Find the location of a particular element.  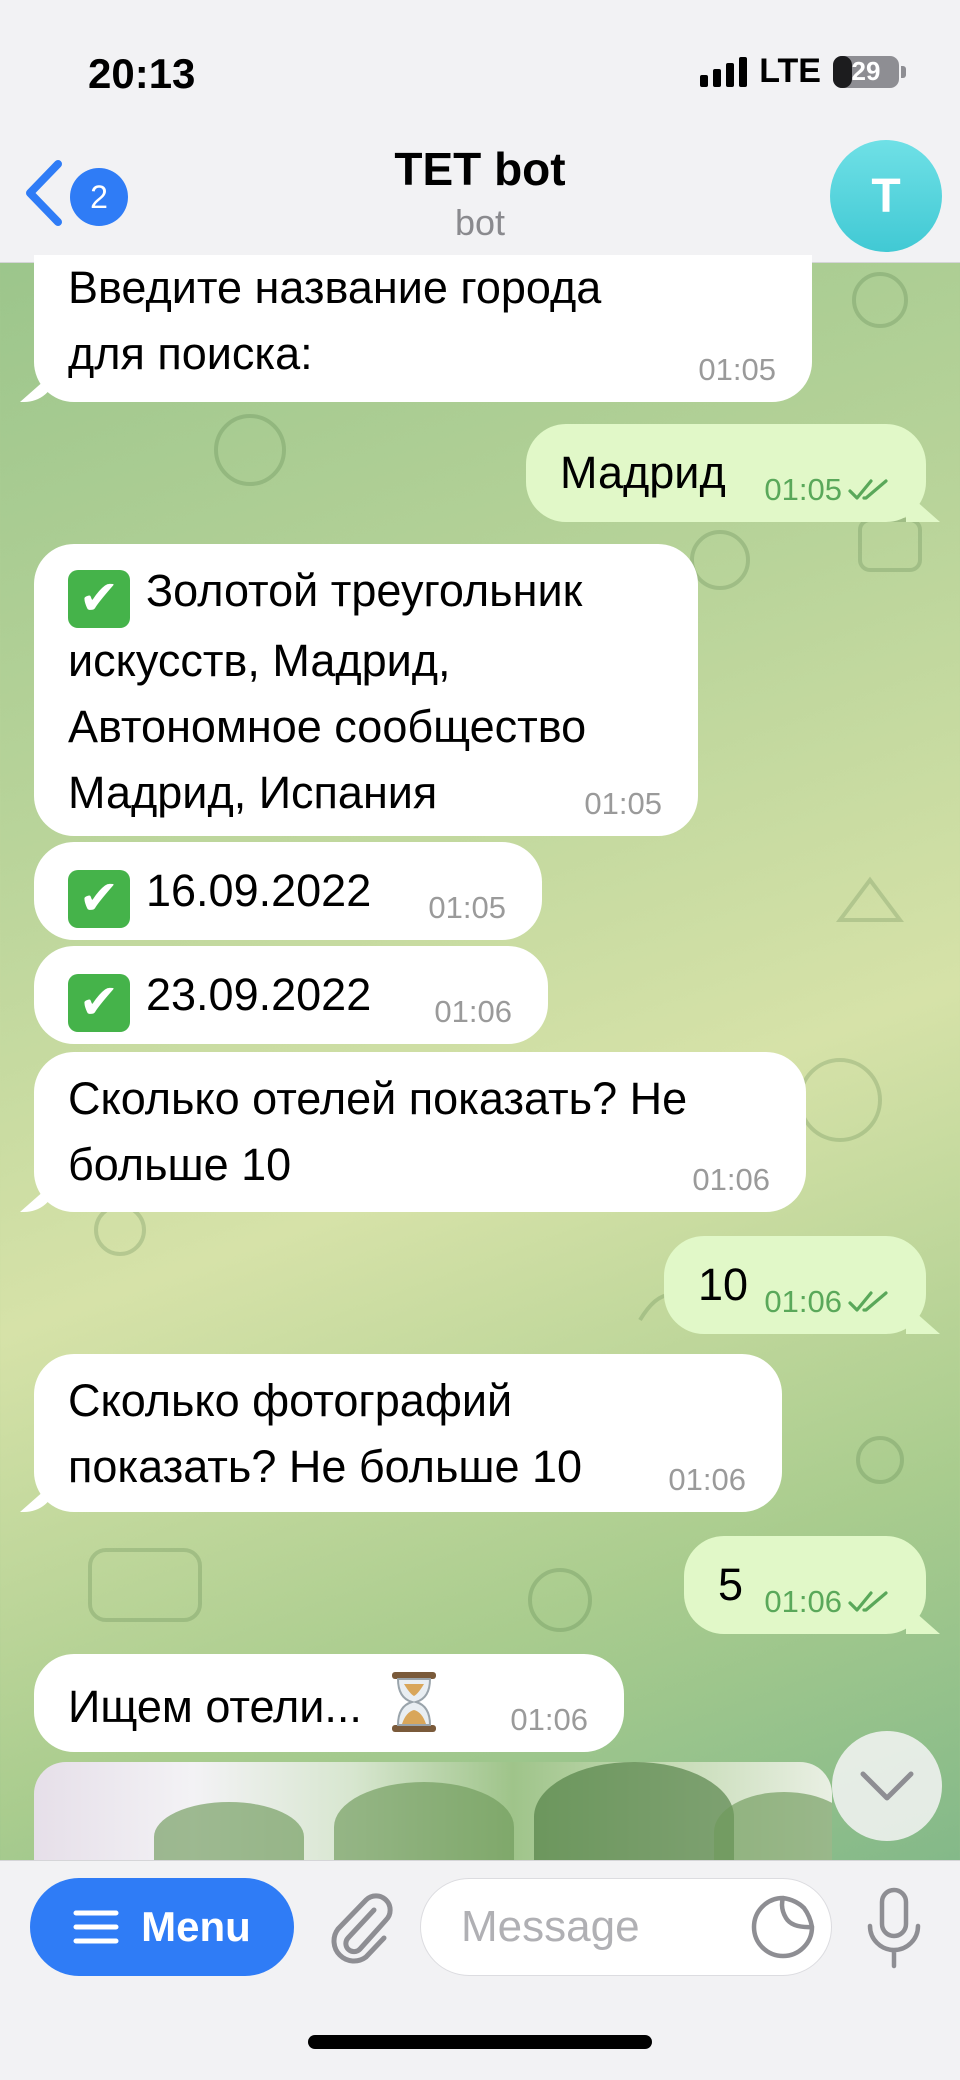

message-text: Введите название города для поиска: is located at coordinates (335, 320).